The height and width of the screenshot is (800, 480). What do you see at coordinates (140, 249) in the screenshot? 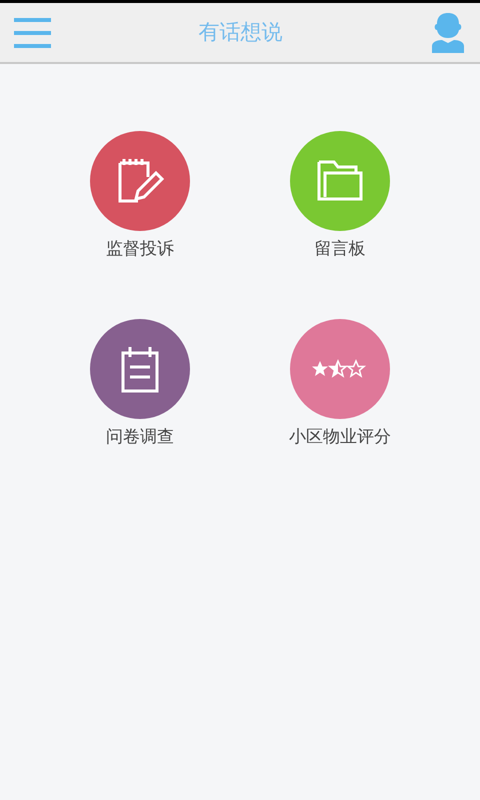
I see `feature-label: 监督投诉` at bounding box center [140, 249].